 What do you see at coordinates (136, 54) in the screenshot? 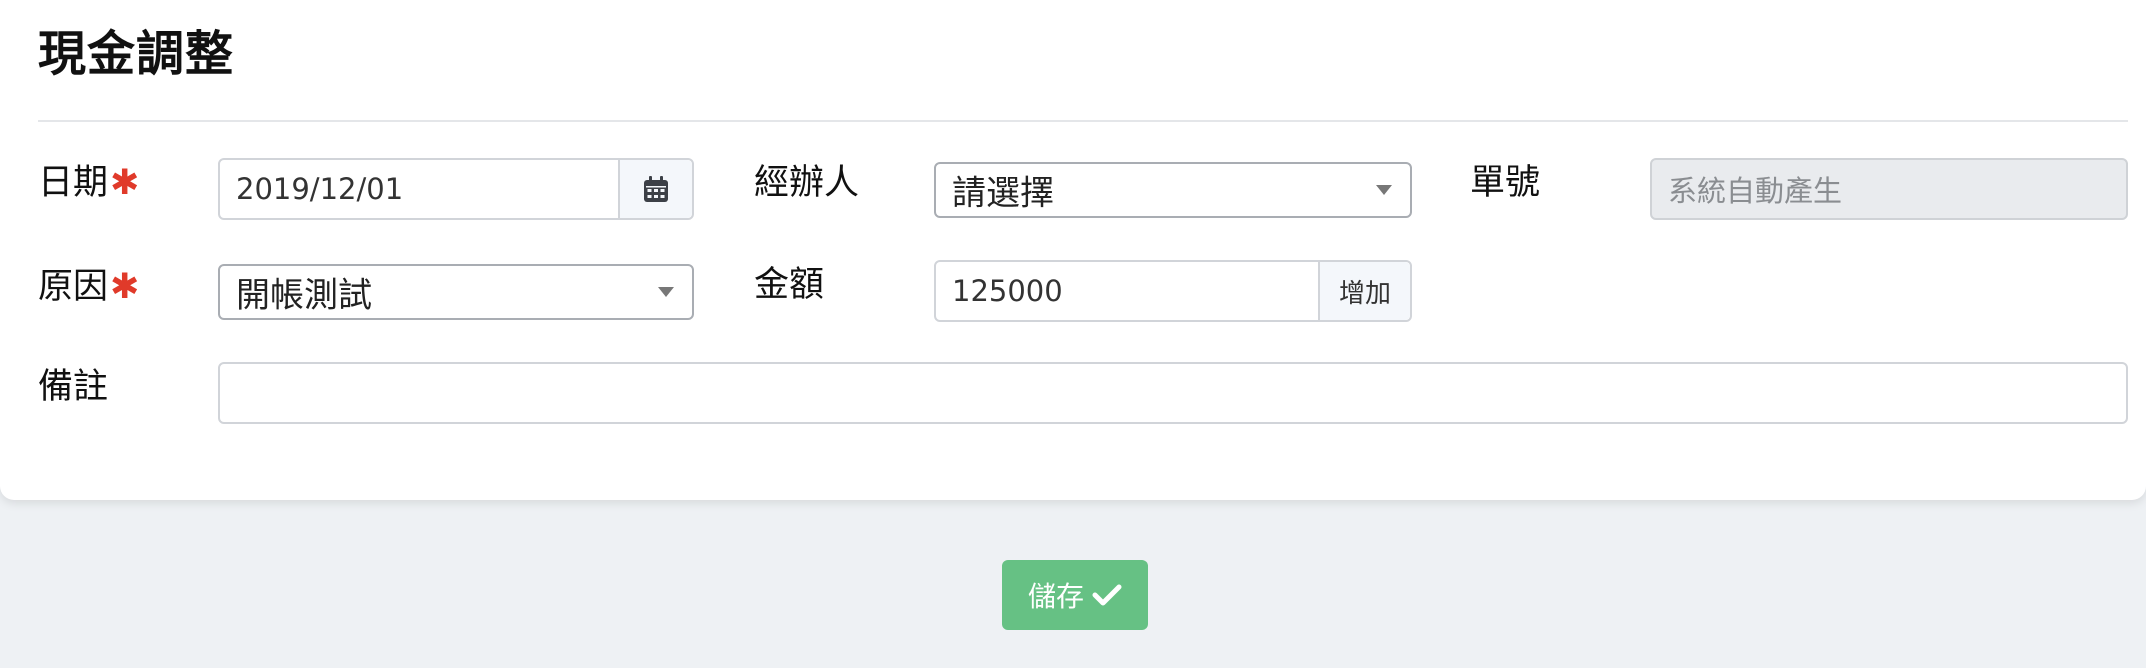
I see `page-title: 現金調整` at bounding box center [136, 54].